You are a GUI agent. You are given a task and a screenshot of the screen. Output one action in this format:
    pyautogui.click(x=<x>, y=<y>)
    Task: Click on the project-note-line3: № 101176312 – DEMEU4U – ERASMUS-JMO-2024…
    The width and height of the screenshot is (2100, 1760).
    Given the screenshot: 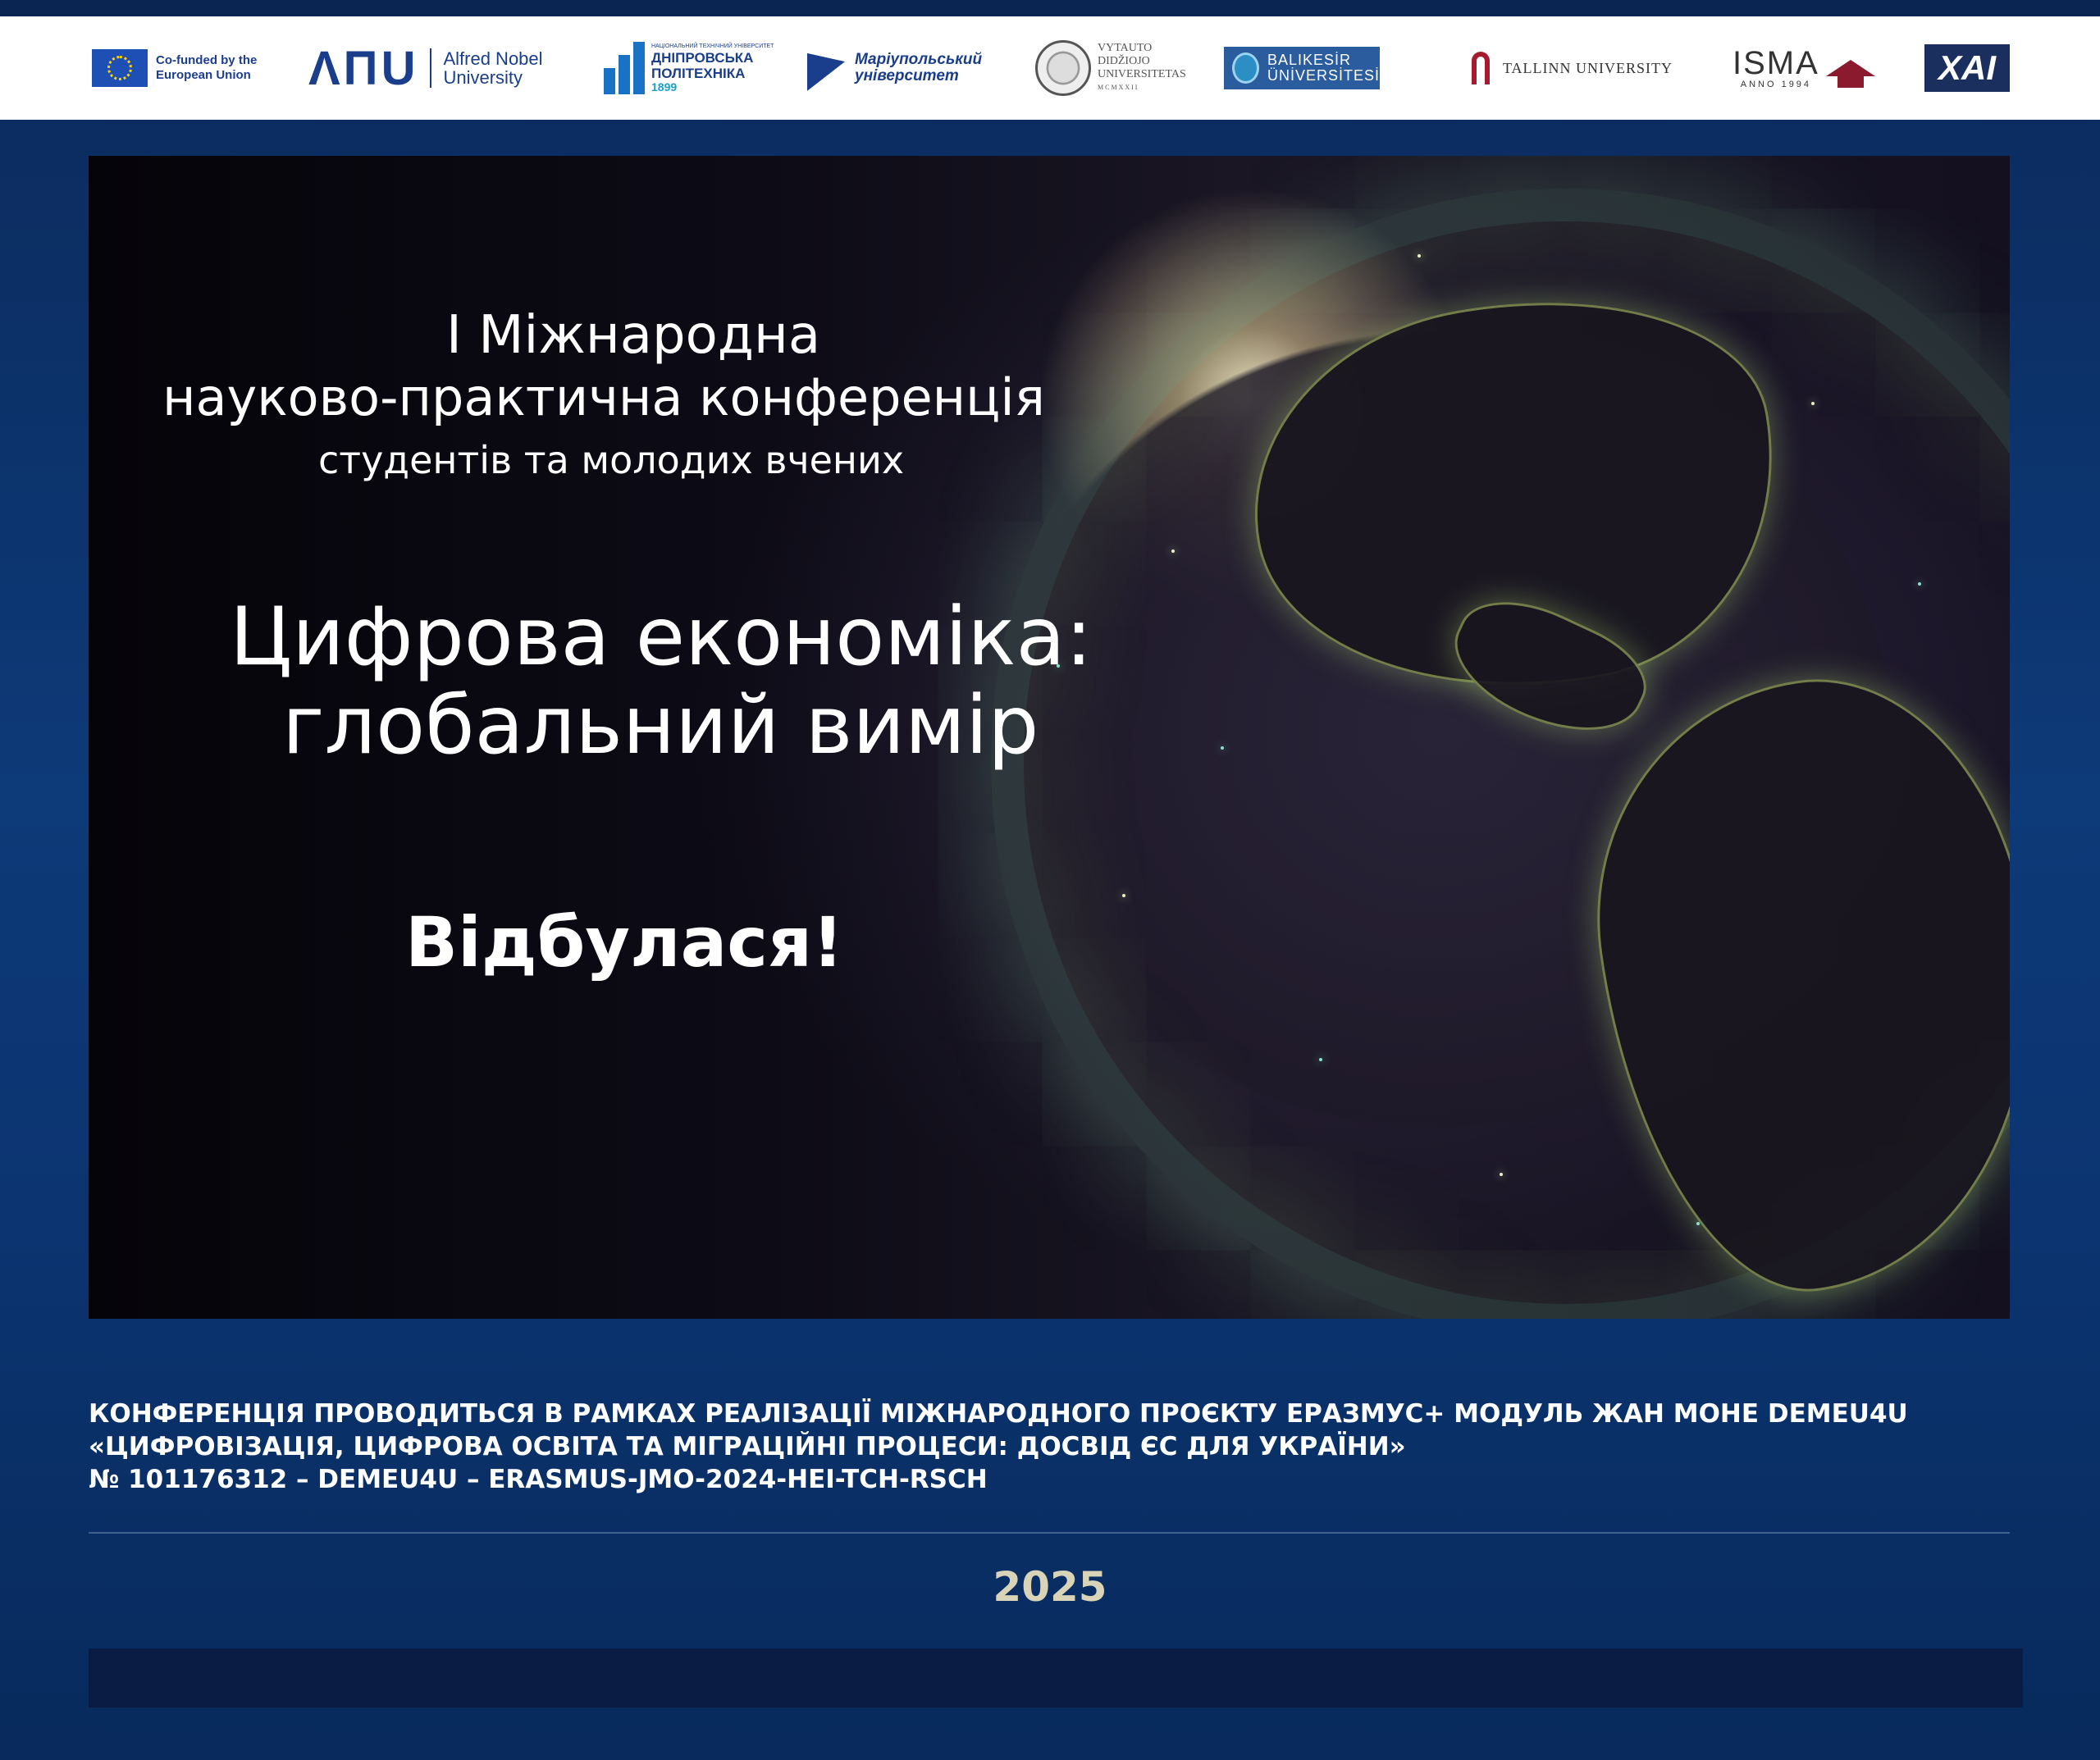 What is the action you would take?
    pyautogui.click(x=538, y=1479)
    